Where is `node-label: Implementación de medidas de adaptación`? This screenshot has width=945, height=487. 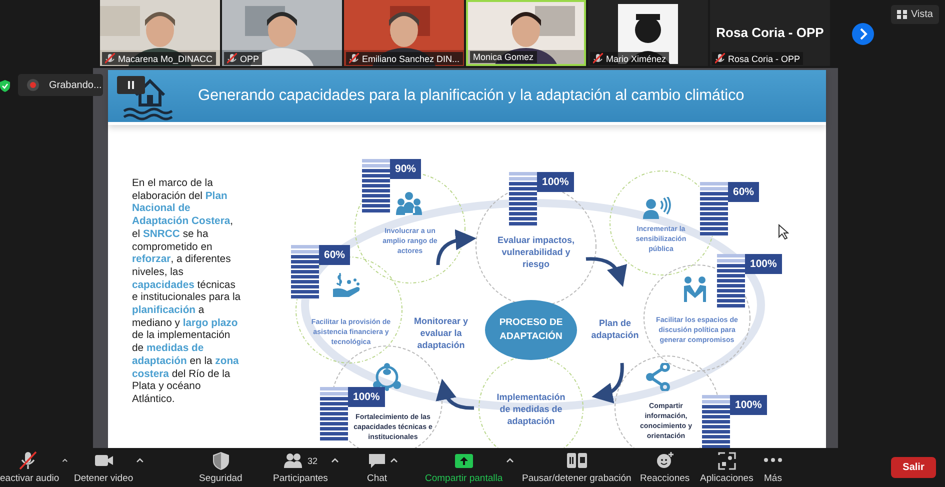
node-label: Implementación de medidas de adaptación is located at coordinates (531, 409).